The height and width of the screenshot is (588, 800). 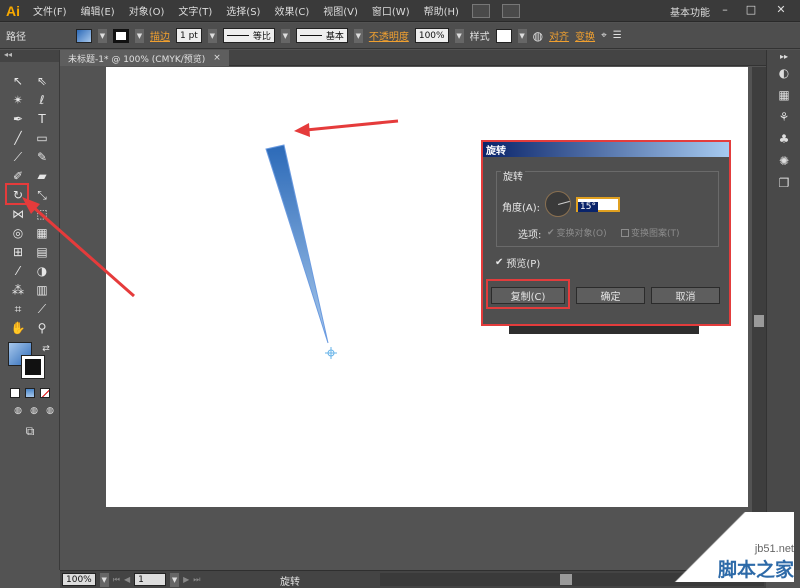 I want to click on preview-checkbox: ✔ 预览(P), so click(x=517, y=262).